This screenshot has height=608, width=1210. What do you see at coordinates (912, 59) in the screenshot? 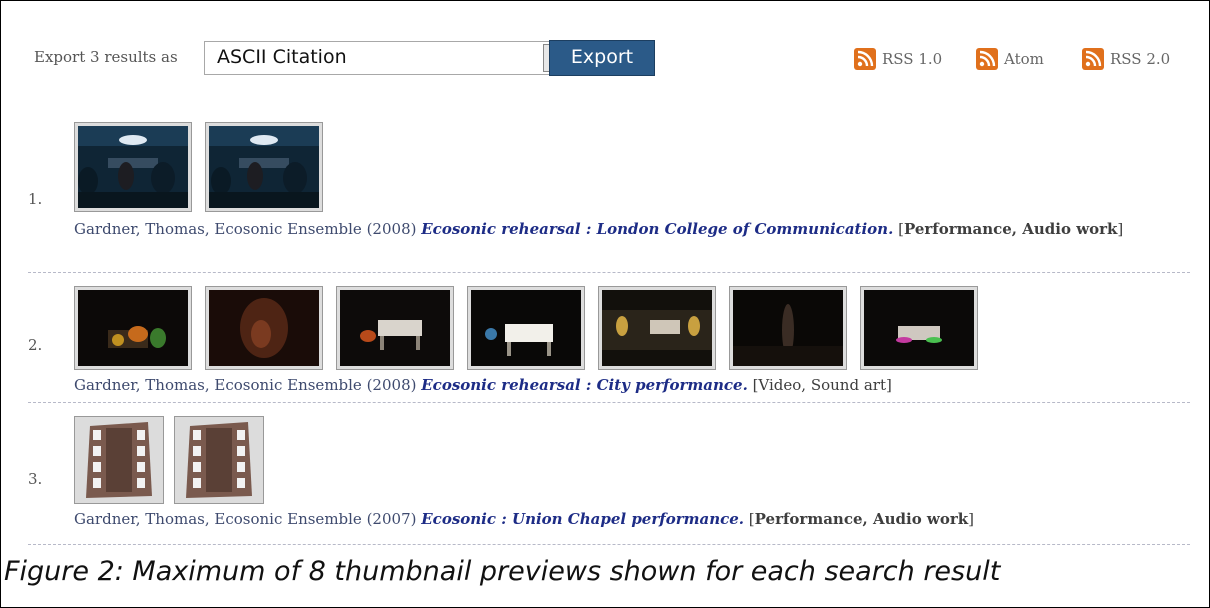
I see `feed-label: RSS 1.0` at bounding box center [912, 59].